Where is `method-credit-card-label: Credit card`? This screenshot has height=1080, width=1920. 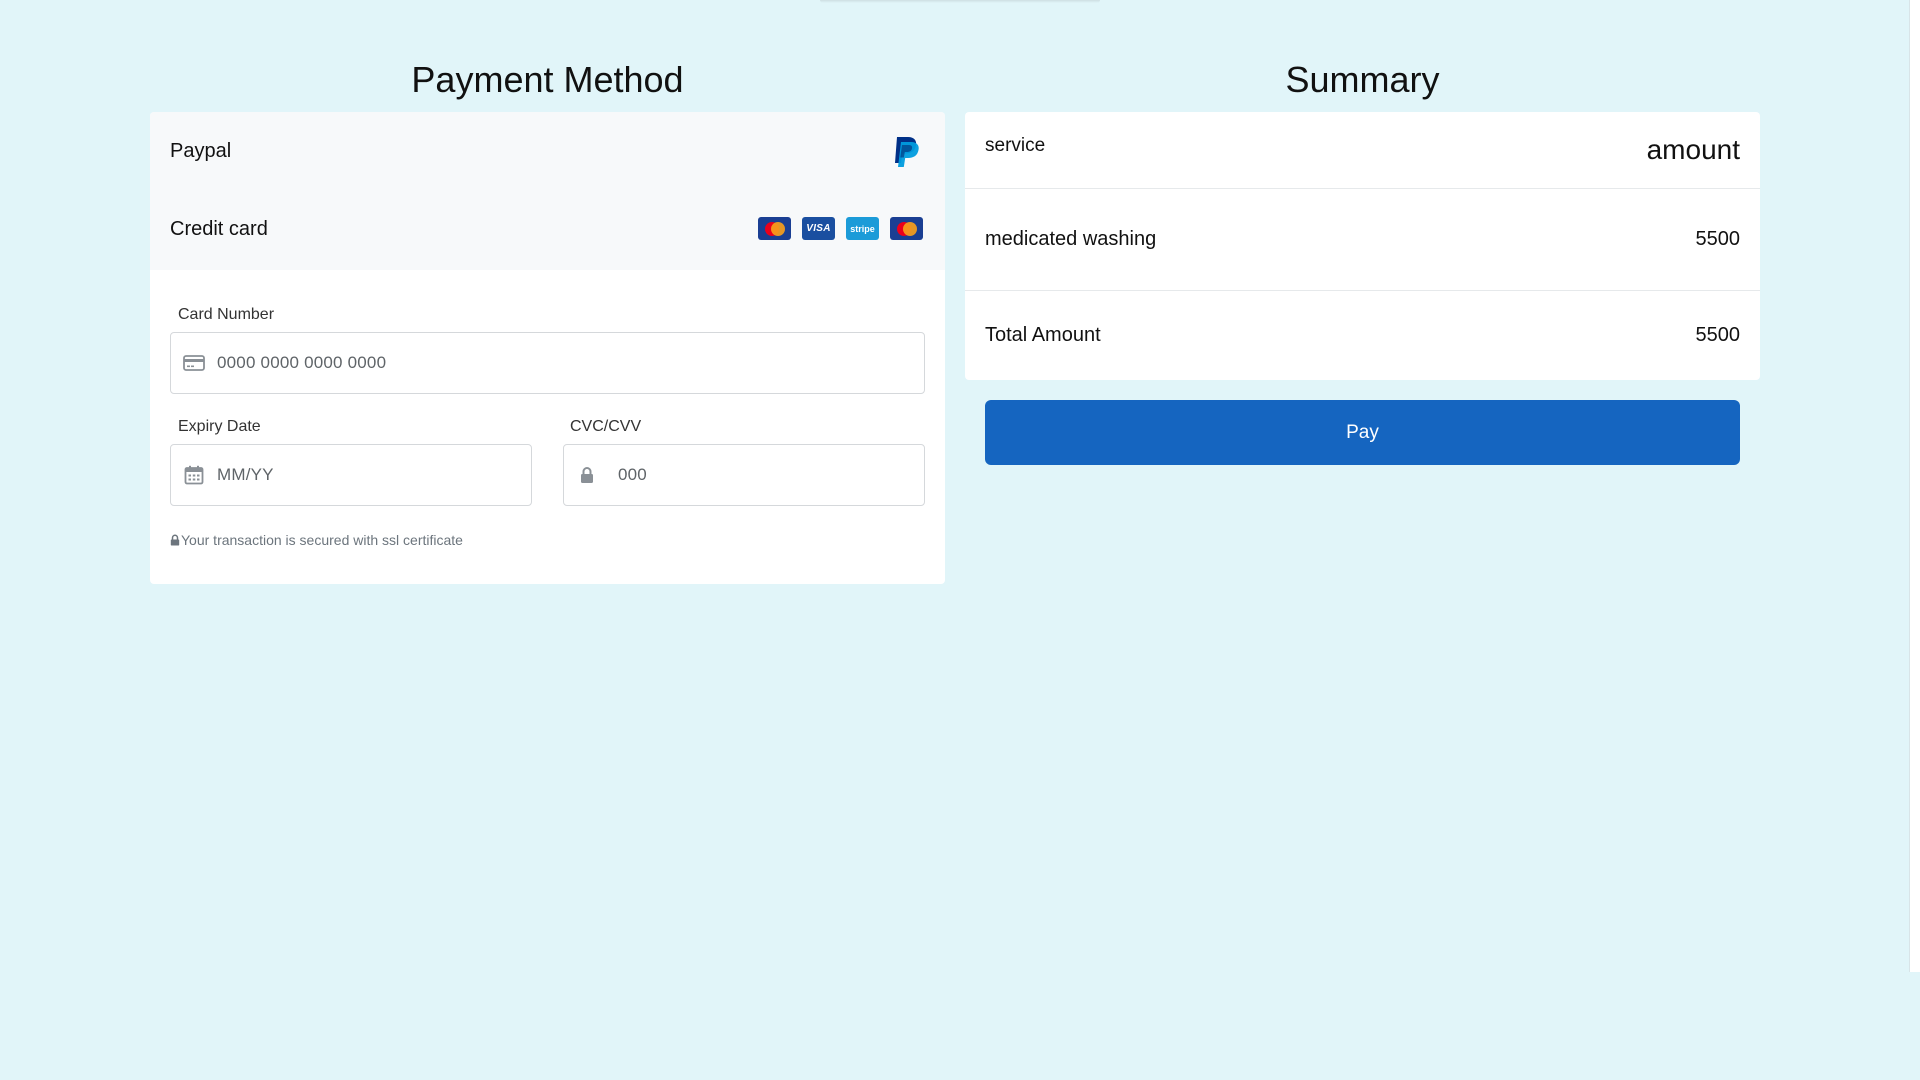 method-credit-card-label: Credit card is located at coordinates (219, 228).